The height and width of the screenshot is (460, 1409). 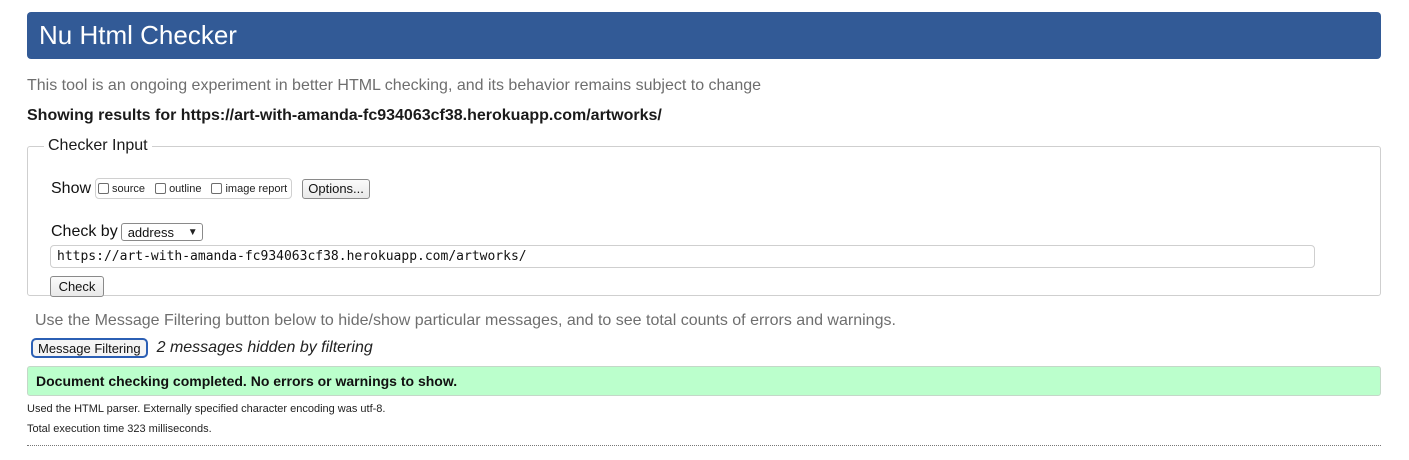 I want to click on image-report-checkbox, so click(x=217, y=188).